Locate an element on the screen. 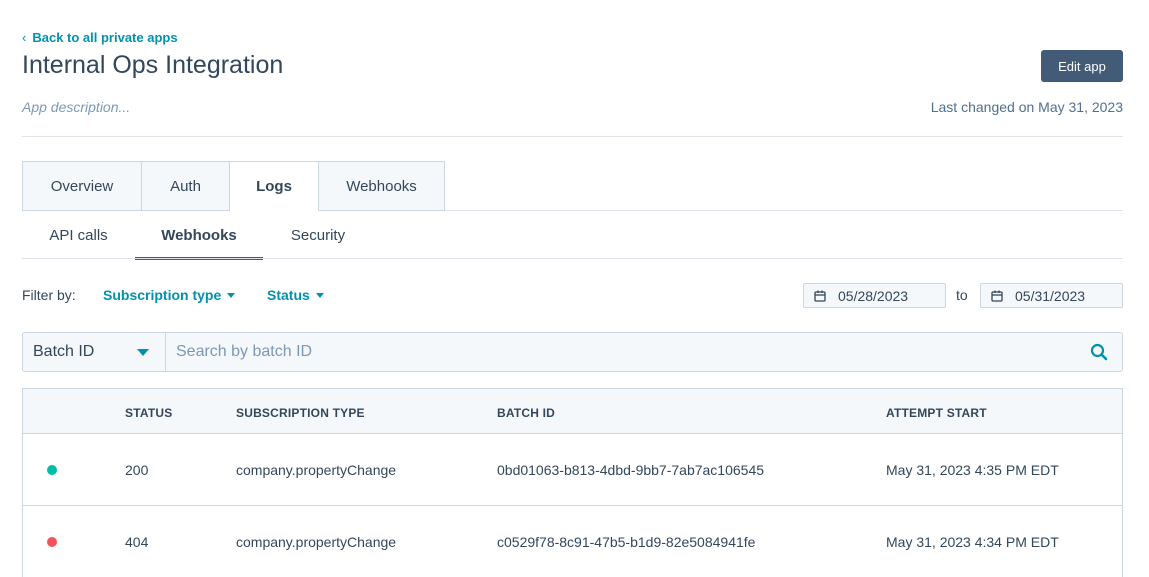  status-code: 404 is located at coordinates (137, 542).